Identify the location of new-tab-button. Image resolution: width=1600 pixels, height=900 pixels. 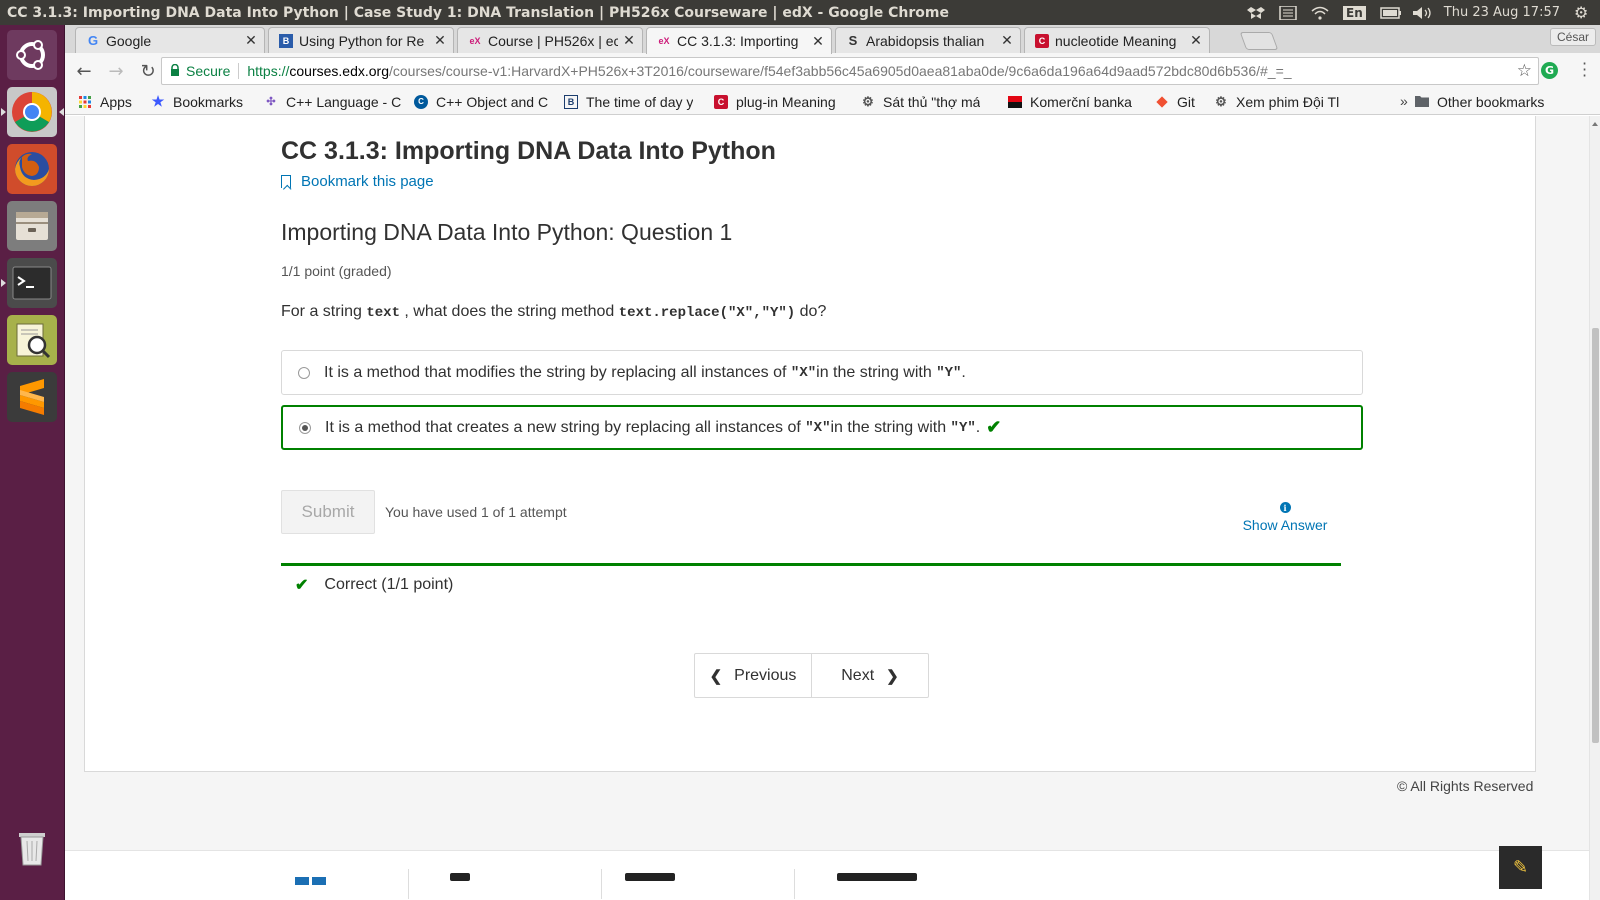
(1259, 41).